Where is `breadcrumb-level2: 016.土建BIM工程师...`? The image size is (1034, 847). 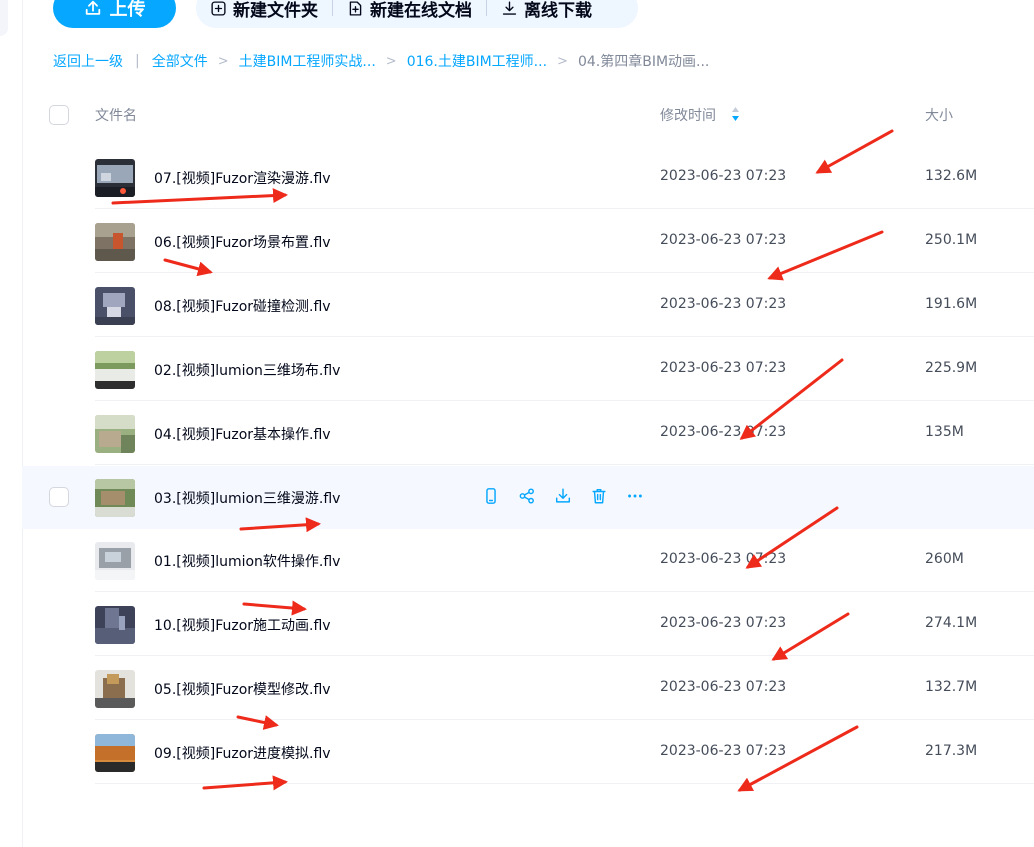
breadcrumb-level2: 016.土建BIM工程师... is located at coordinates (477, 61).